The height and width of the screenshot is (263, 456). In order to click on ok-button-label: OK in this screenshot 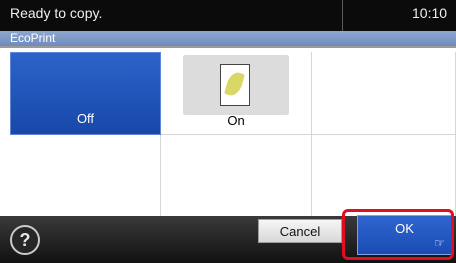, I will do `click(404, 228)`.